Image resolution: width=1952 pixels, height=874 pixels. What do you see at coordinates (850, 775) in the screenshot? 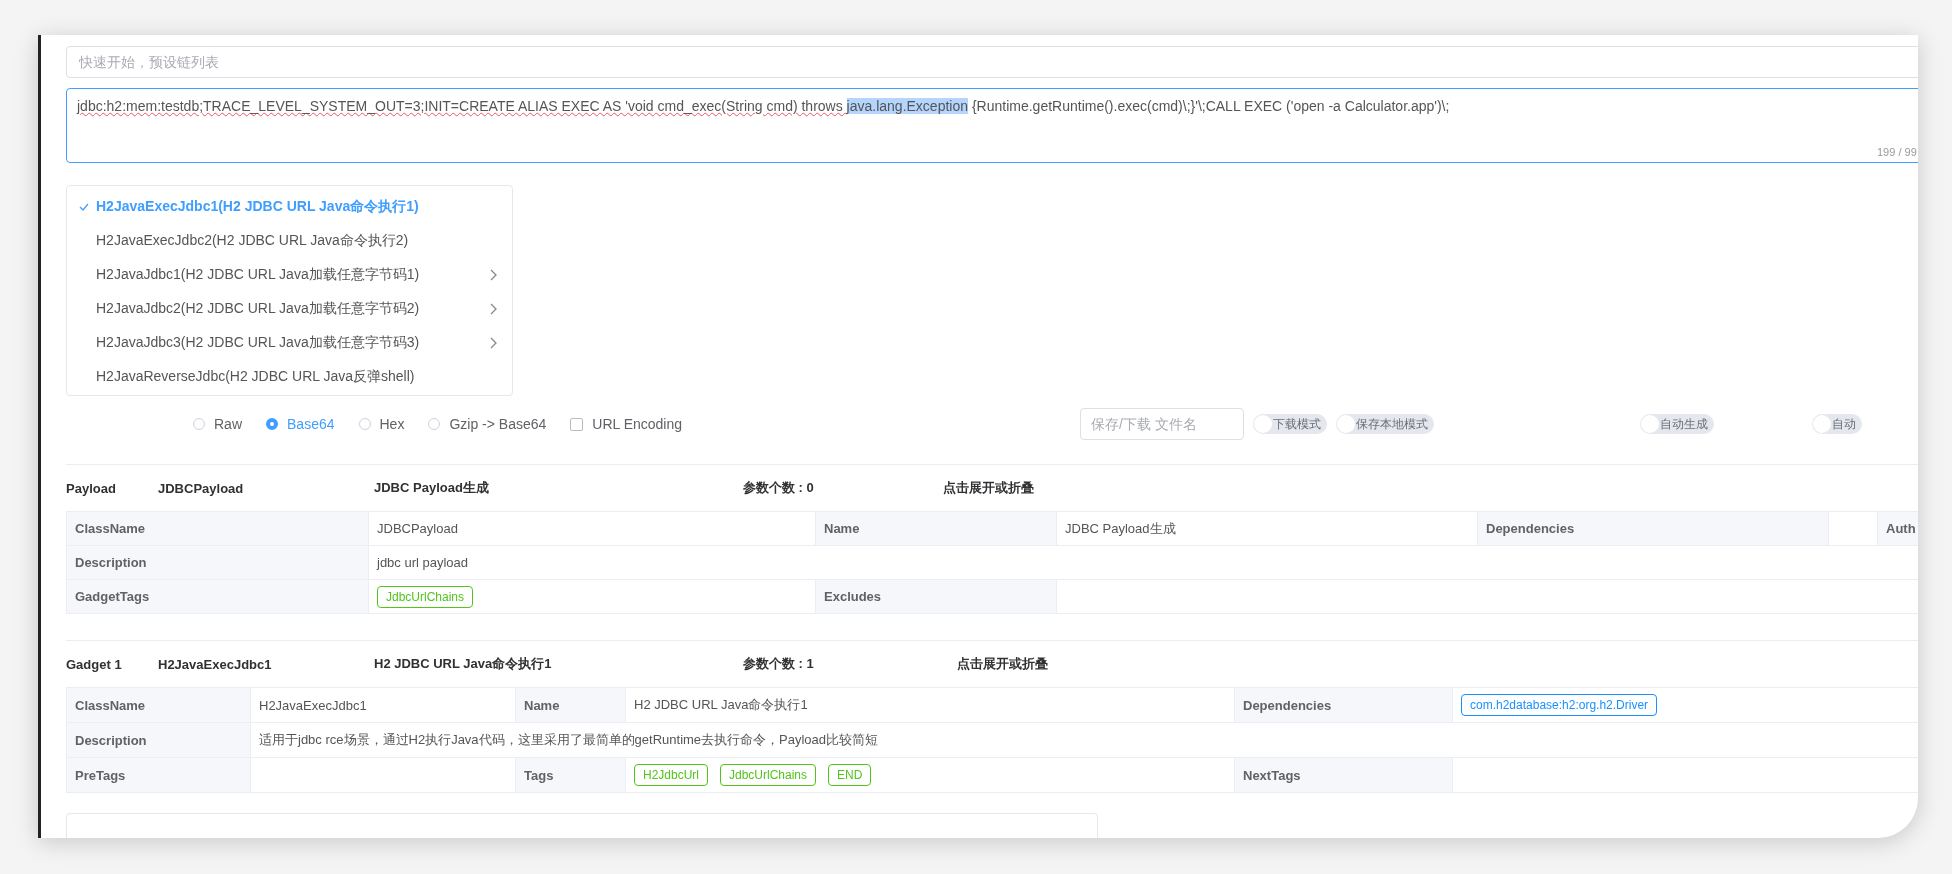
I see `tag: END` at bounding box center [850, 775].